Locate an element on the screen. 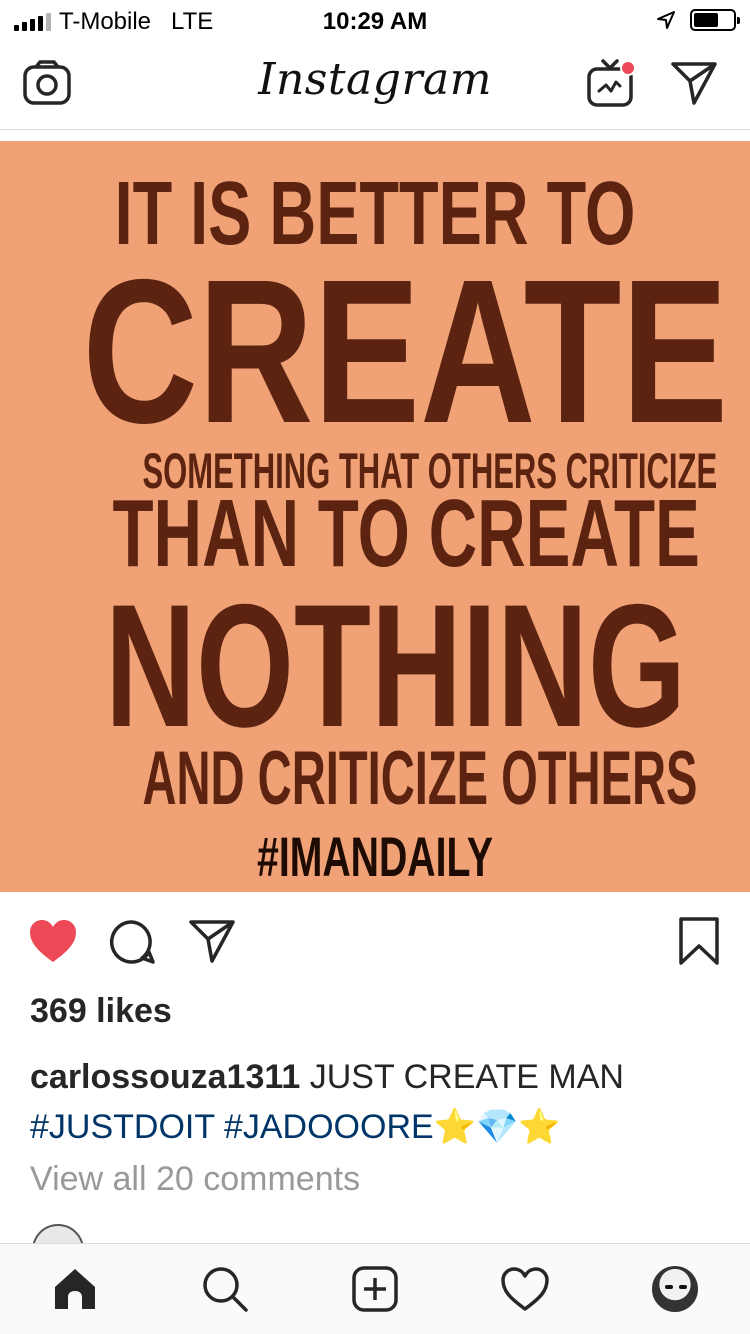 The image size is (750, 1334). quote-hashtag: #IMANDAILY is located at coordinates (375, 856).